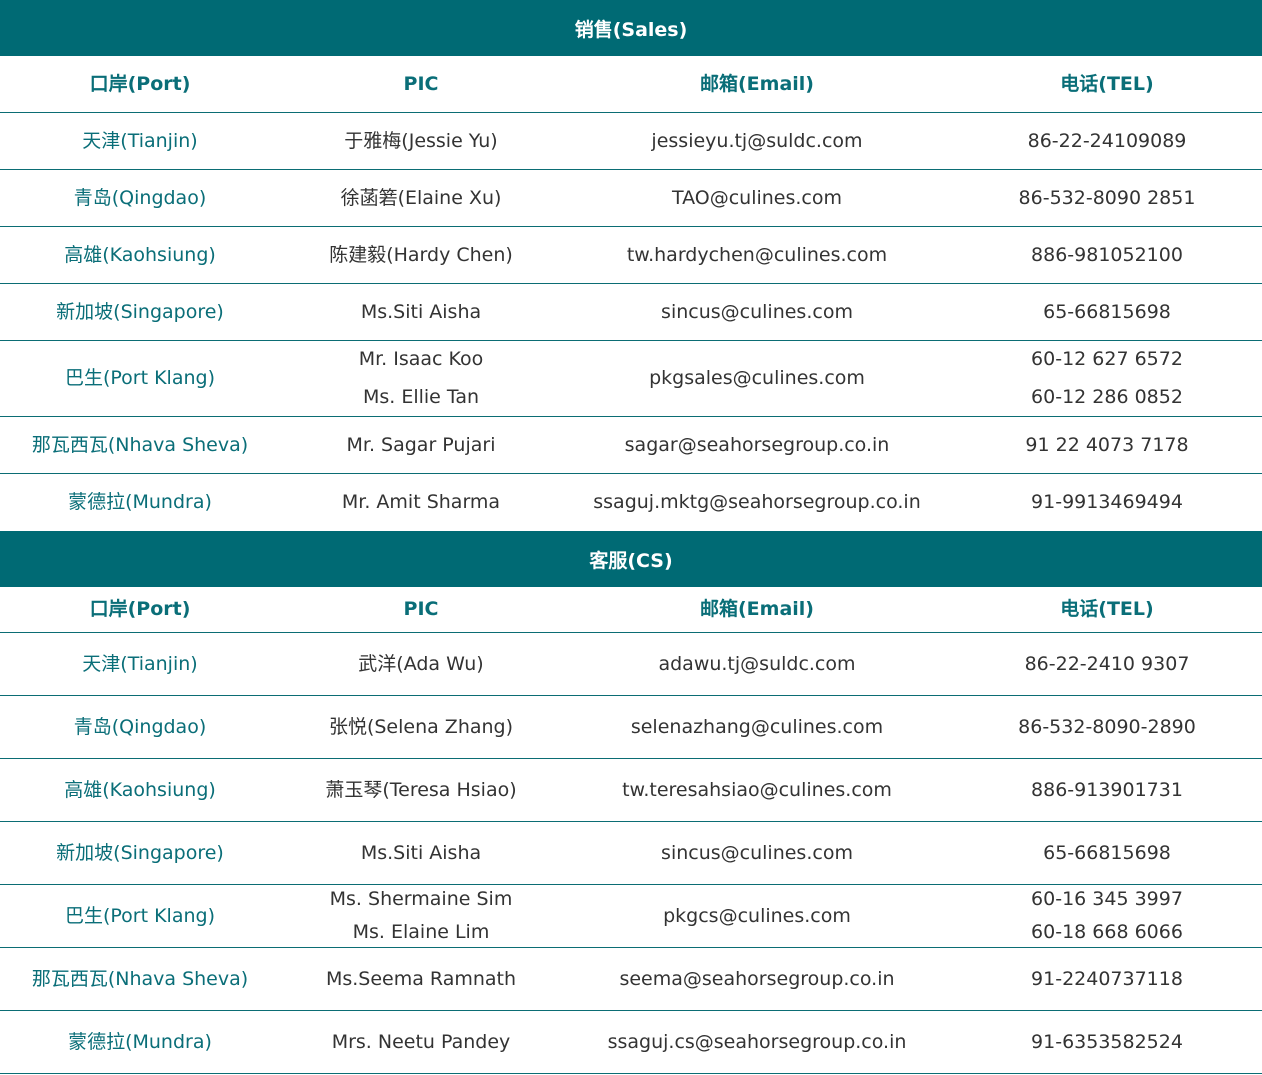 The image size is (1262, 1075). I want to click on pic-name: Mr. Sagar Pujari, so click(421, 444).